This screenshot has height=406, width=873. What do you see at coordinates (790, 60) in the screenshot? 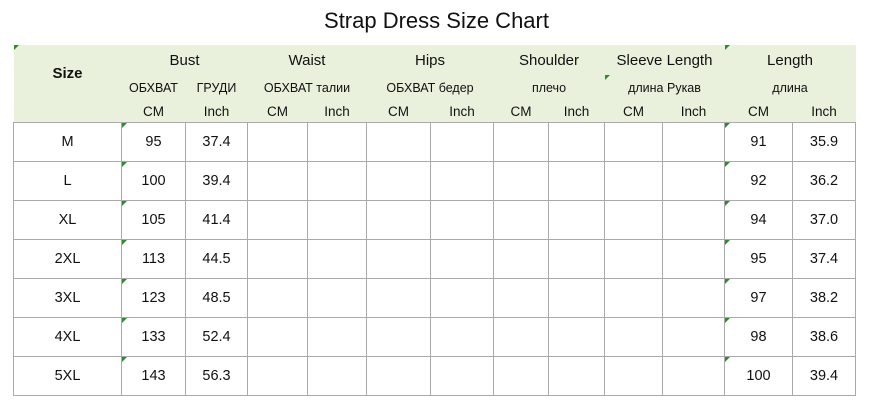
I see `length-header: Length` at bounding box center [790, 60].